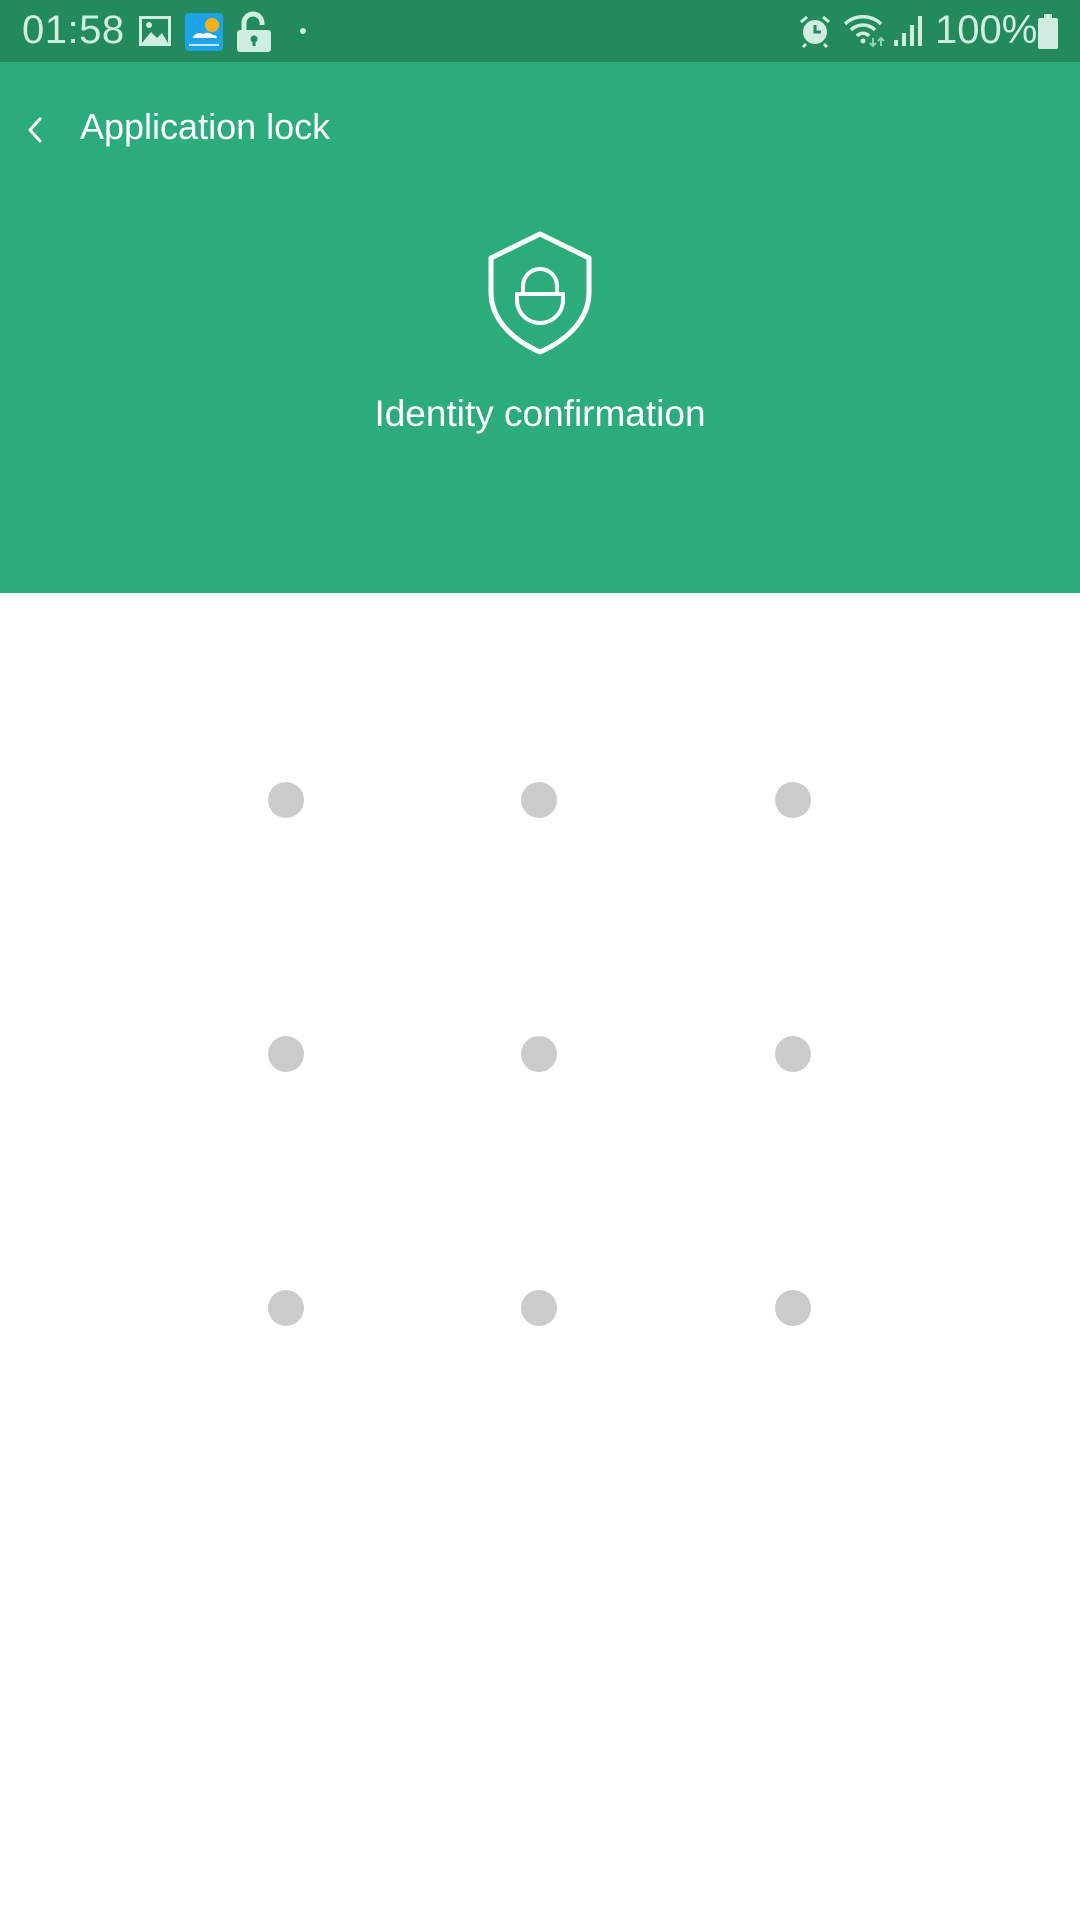 This screenshot has width=1080, height=1920. What do you see at coordinates (204, 32) in the screenshot?
I see `weather-app-icon` at bounding box center [204, 32].